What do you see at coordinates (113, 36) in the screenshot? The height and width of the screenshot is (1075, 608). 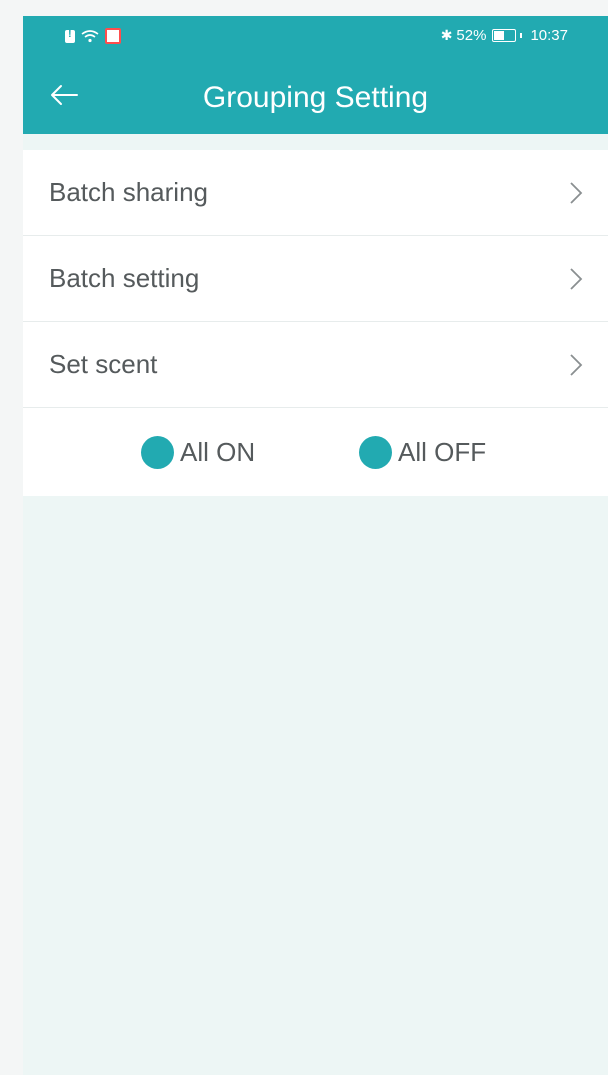 I see `notification-icon` at bounding box center [113, 36].